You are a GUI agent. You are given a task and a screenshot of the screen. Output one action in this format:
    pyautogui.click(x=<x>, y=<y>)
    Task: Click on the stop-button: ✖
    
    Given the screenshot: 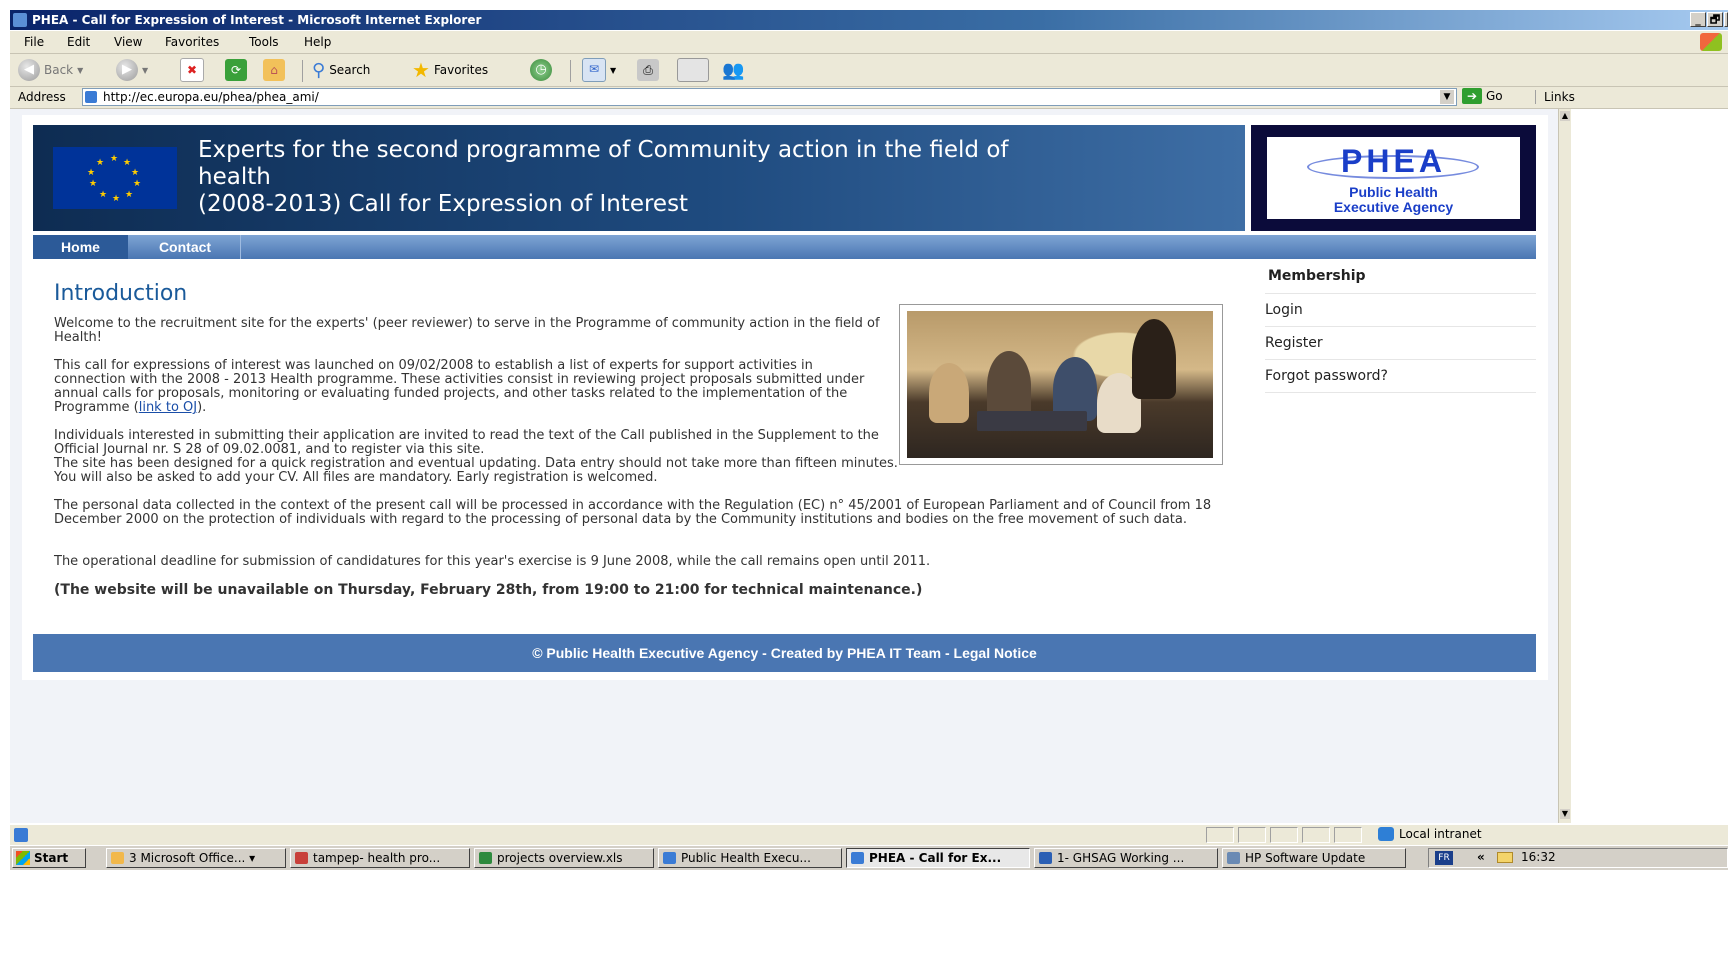 What is the action you would take?
    pyautogui.click(x=192, y=70)
    